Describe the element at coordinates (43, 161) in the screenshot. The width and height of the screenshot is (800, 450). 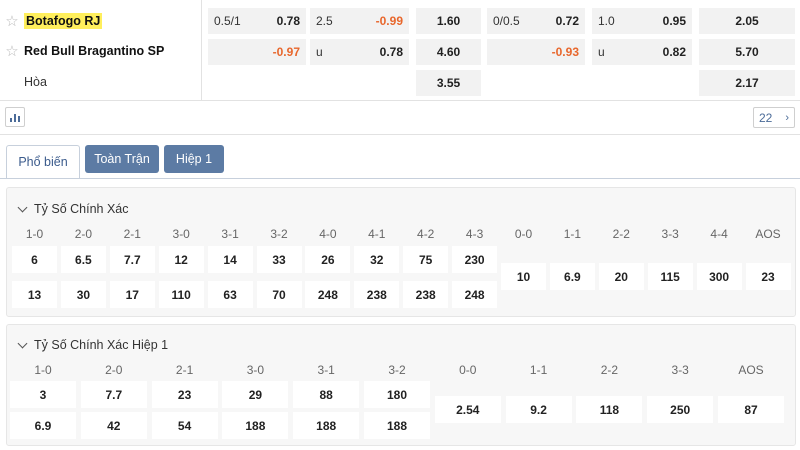
I see `tab-popular: Phổ biến` at that location.